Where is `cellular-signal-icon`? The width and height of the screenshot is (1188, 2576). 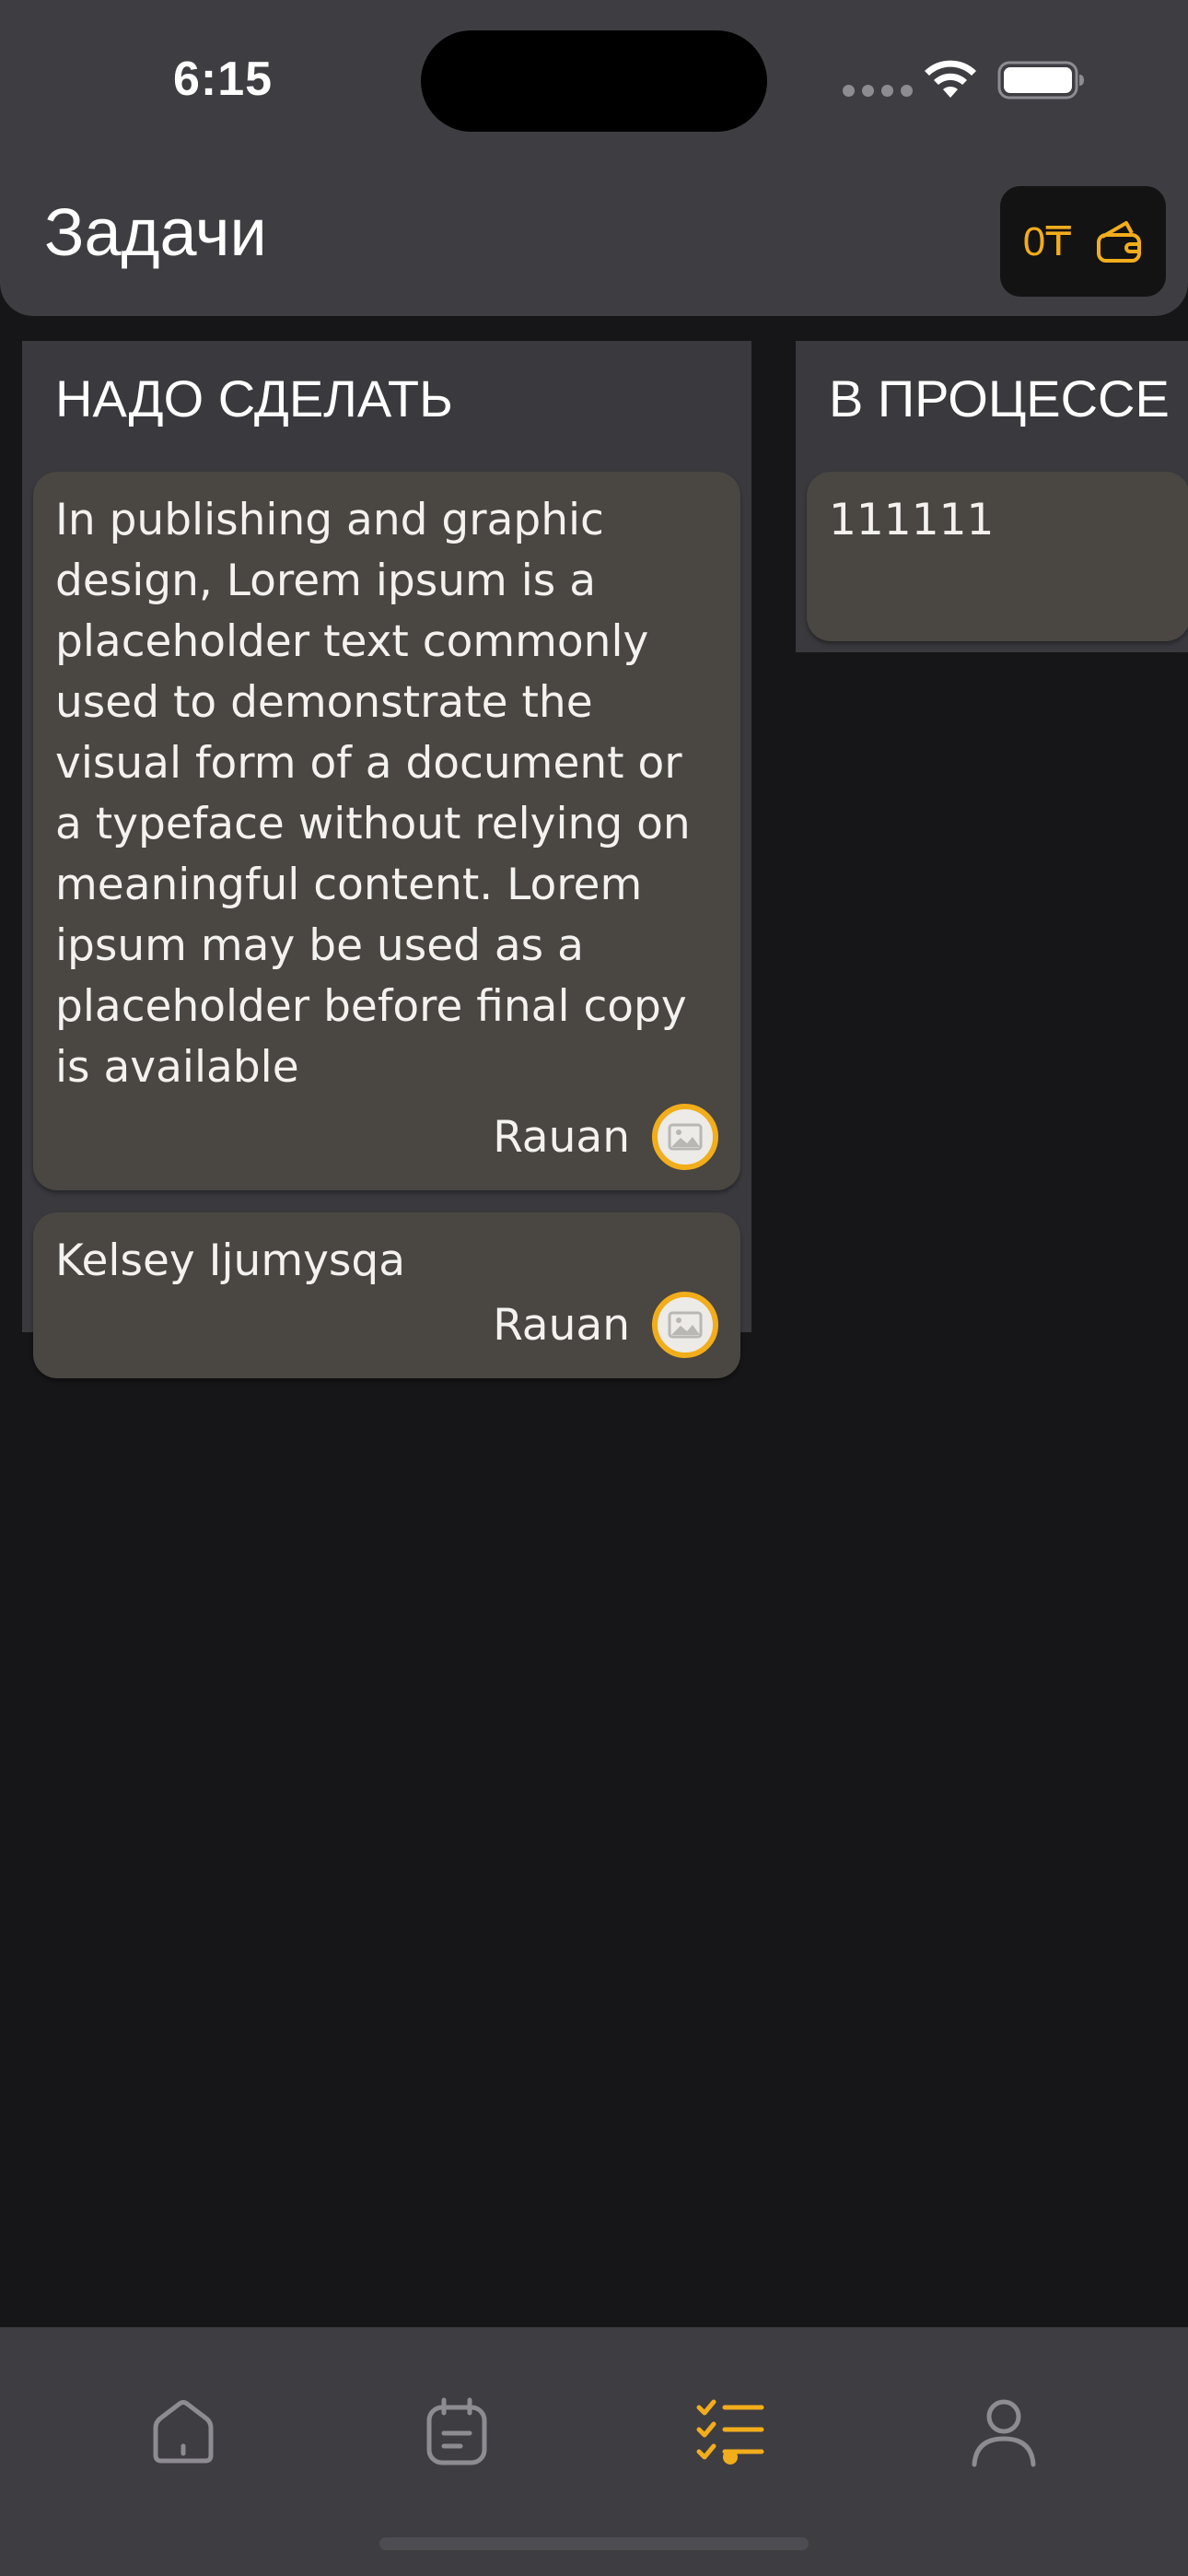
cellular-signal-icon is located at coordinates (878, 91).